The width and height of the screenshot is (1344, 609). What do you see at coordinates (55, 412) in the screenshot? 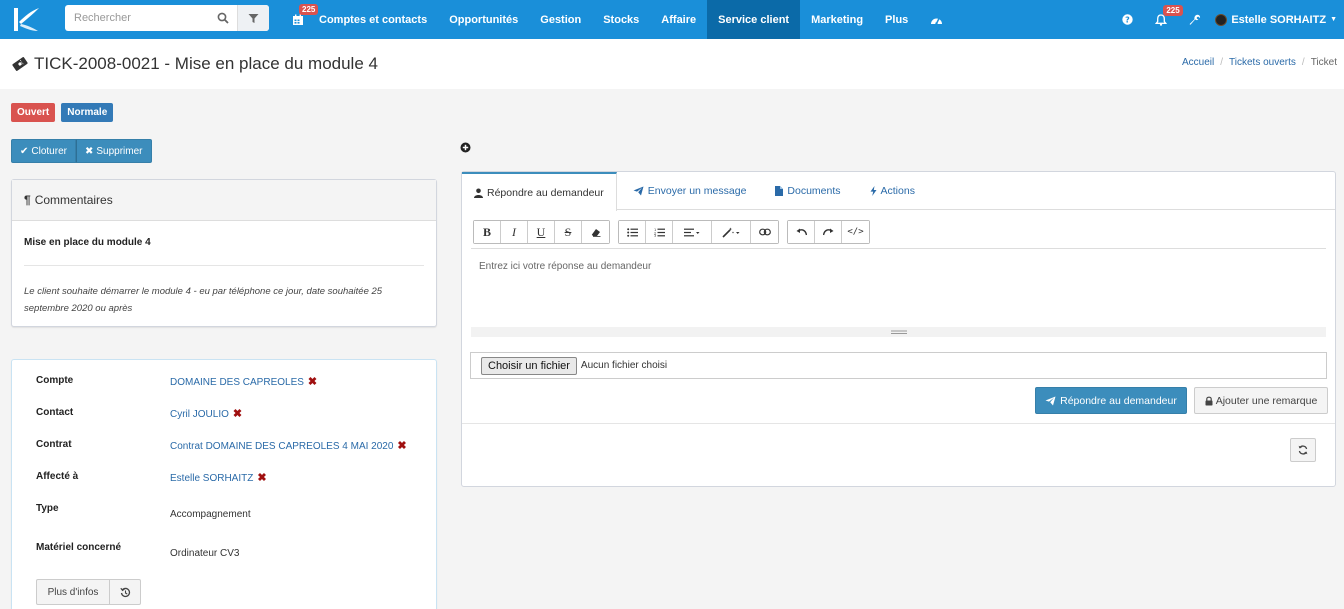
I see `info-key: Contact` at bounding box center [55, 412].